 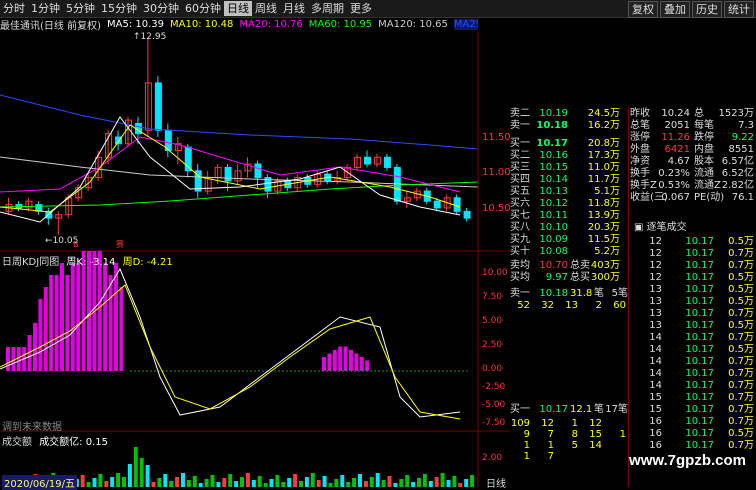 I want to click on current-date: 2020/06/19/五, so click(x=40, y=482).